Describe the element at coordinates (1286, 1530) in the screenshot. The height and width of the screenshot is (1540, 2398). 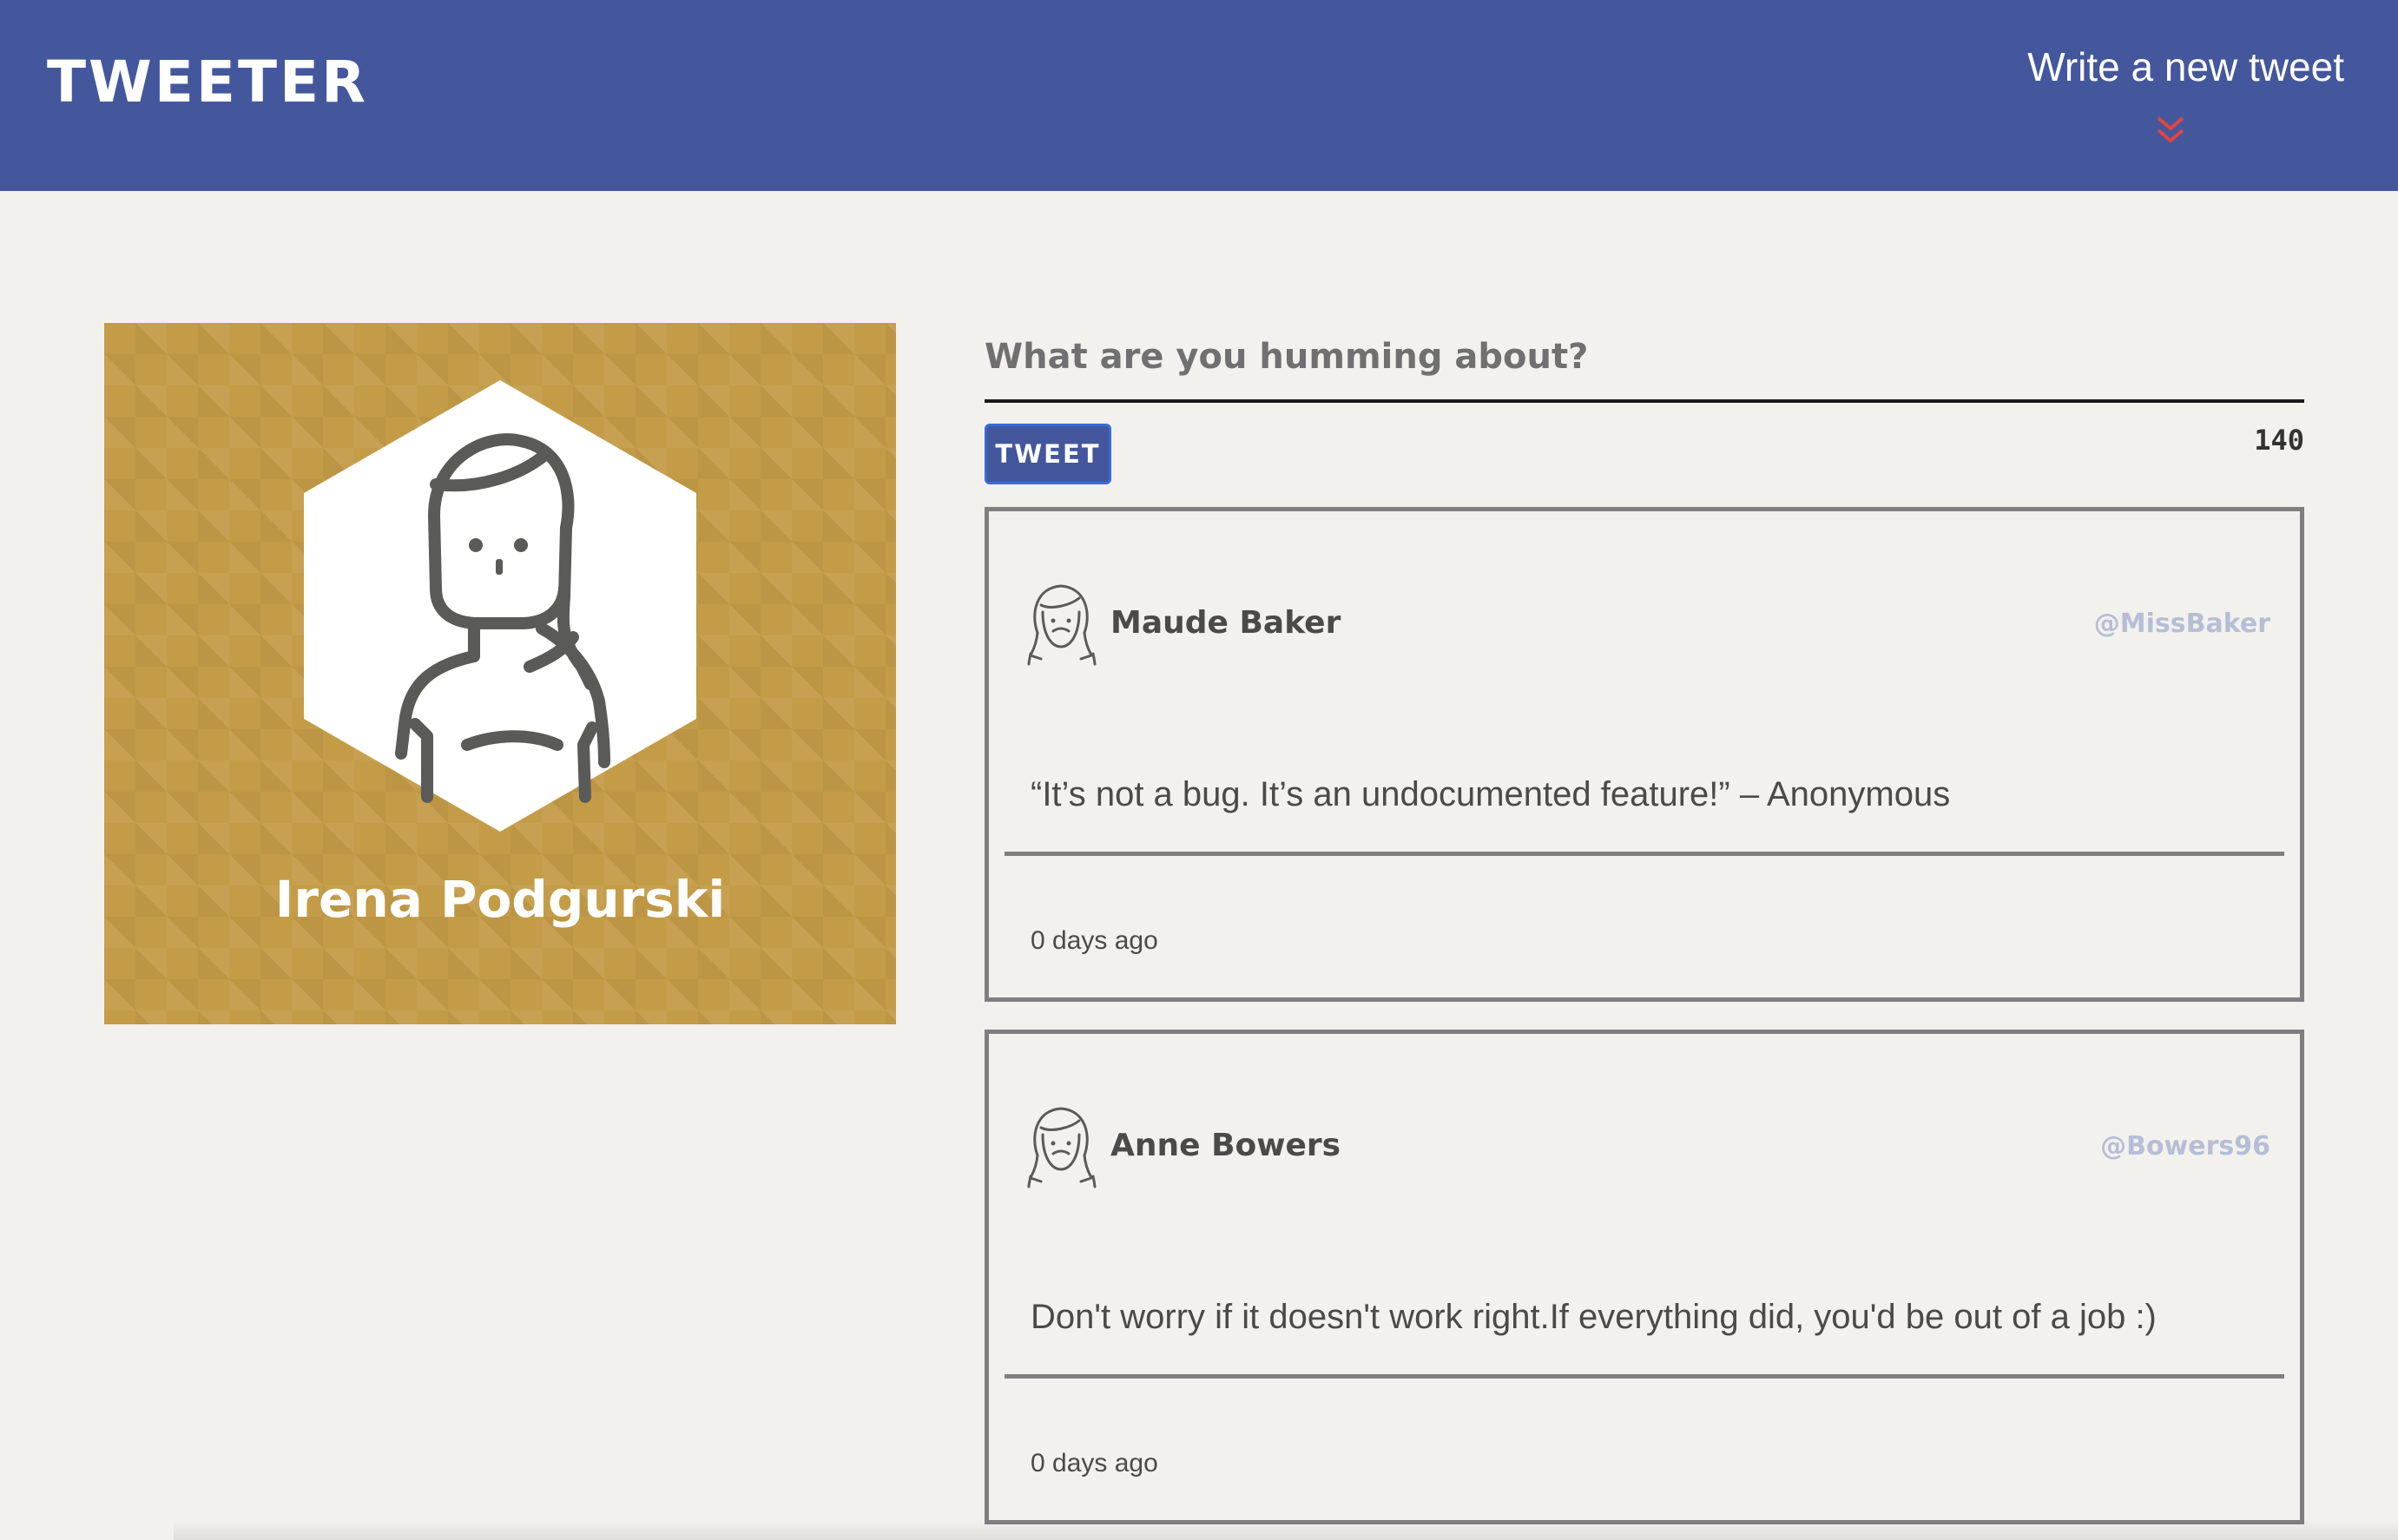
I see `scroll-shadow` at that location.